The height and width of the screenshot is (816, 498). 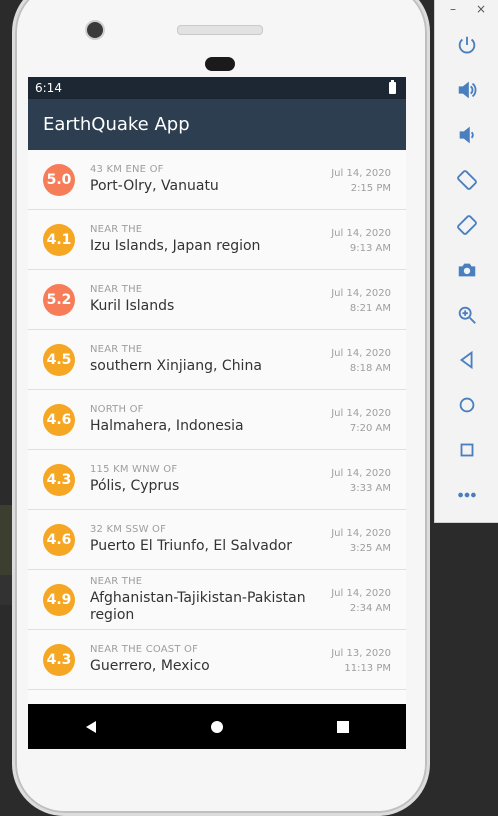 I want to click on location-primary: southern Xinjiang, China, so click(x=176, y=366).